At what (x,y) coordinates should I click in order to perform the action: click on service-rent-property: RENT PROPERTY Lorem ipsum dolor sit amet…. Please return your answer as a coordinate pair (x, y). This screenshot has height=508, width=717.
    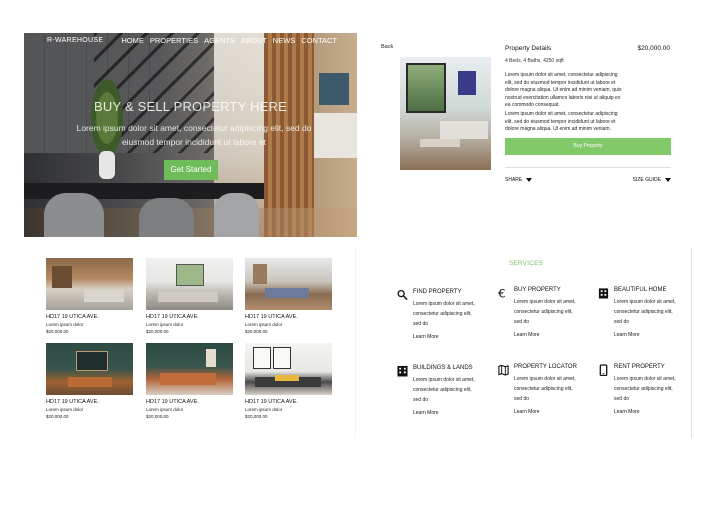
    Looking at the image, I should click on (645, 394).